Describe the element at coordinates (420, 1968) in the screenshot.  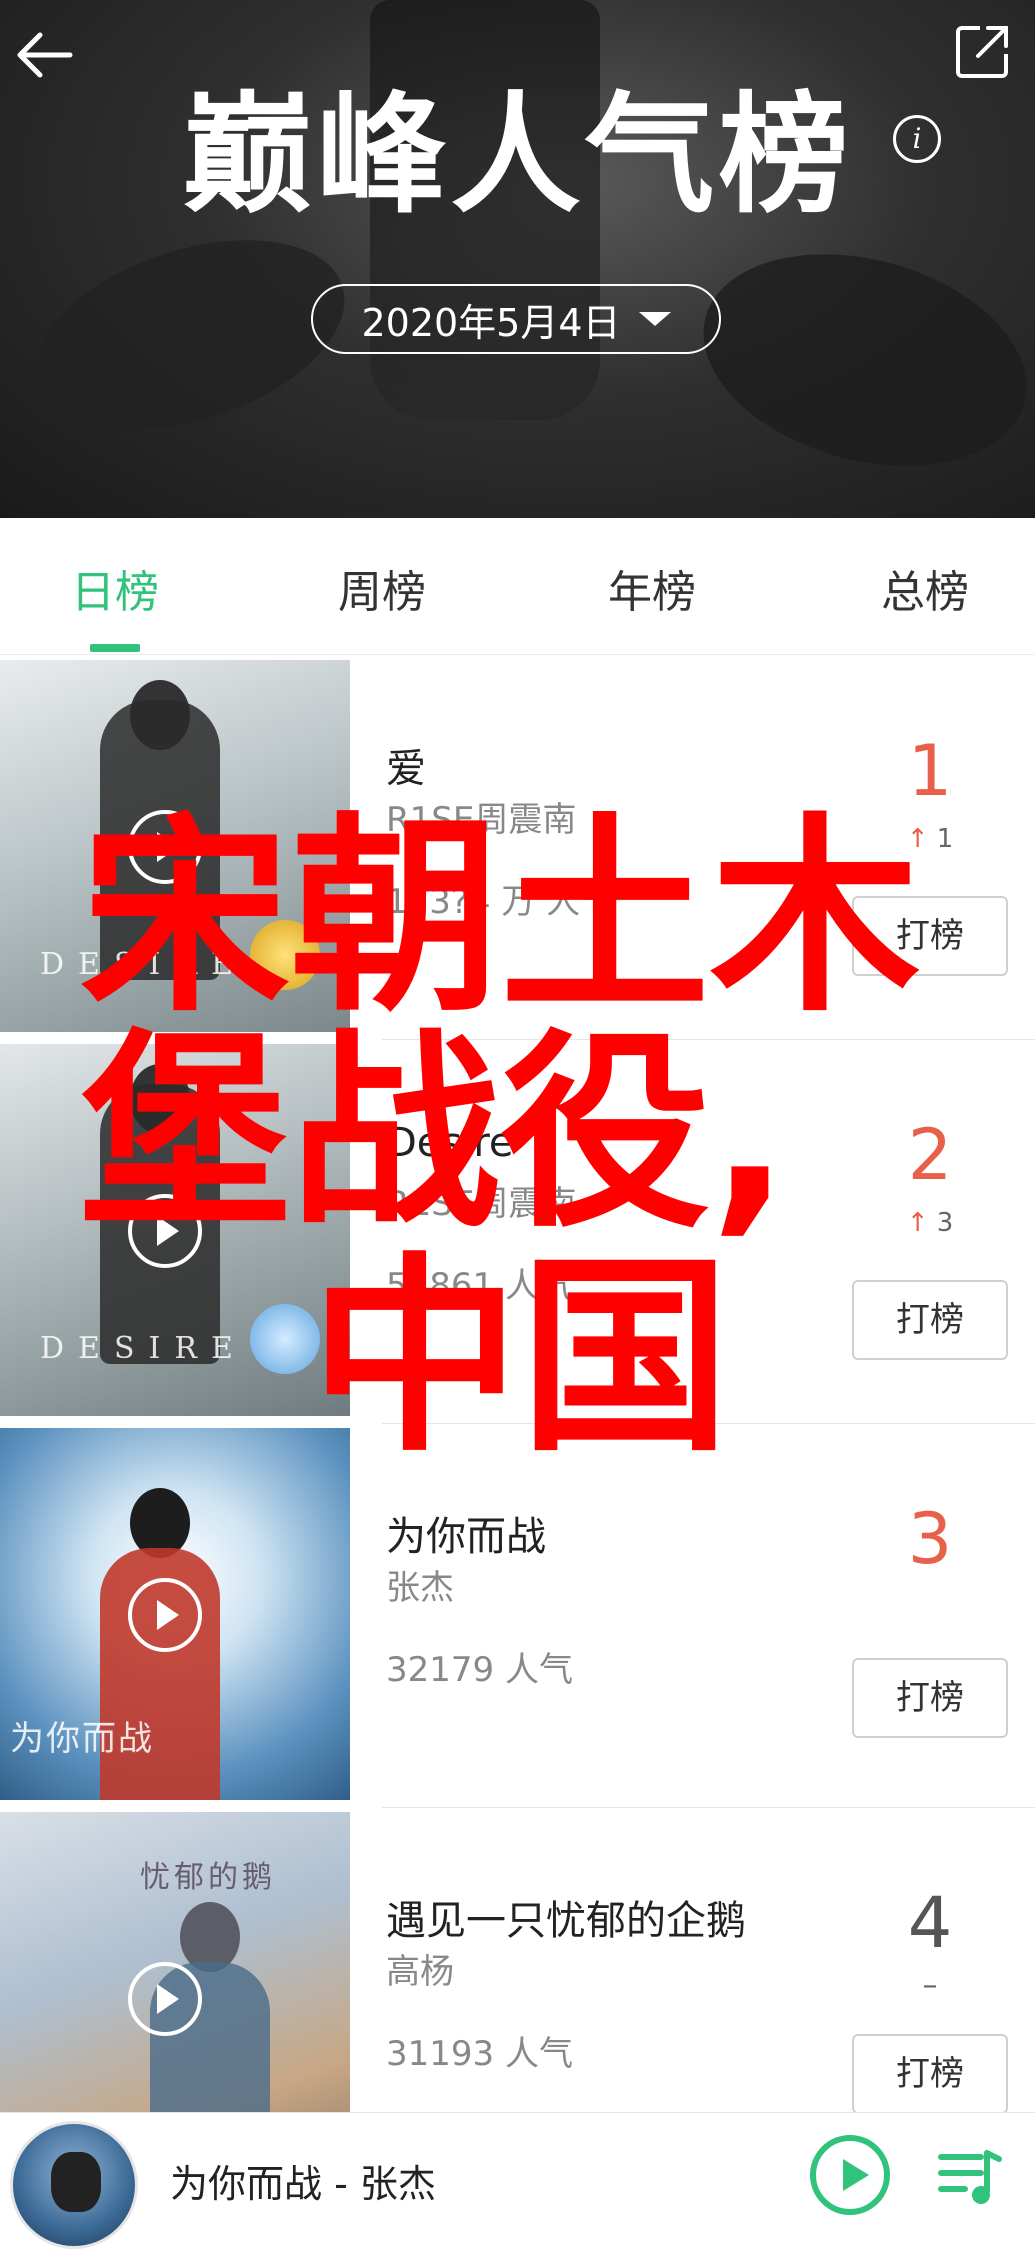
I see `song-artist: 高杨` at that location.